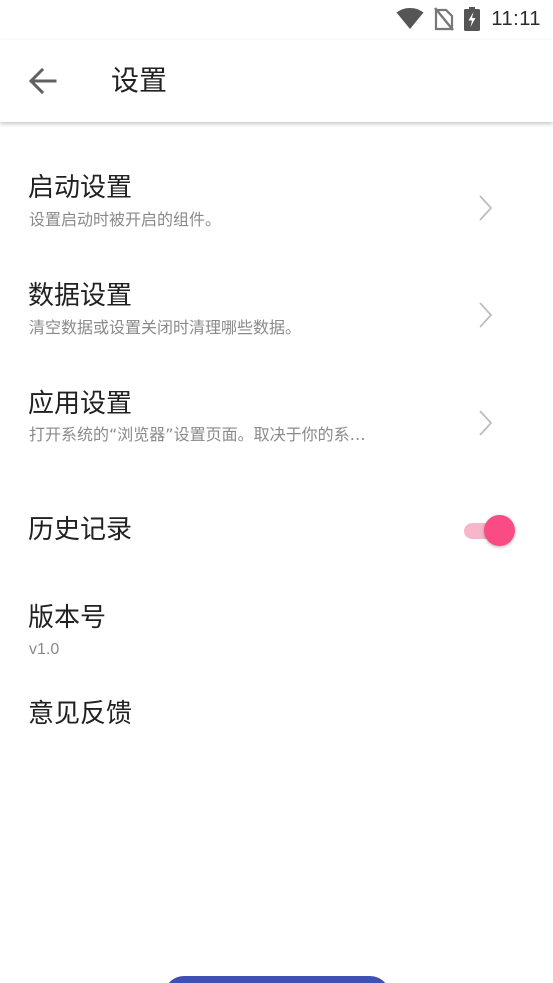 The image size is (553, 983). I want to click on arrow-left-icon, so click(43, 81).